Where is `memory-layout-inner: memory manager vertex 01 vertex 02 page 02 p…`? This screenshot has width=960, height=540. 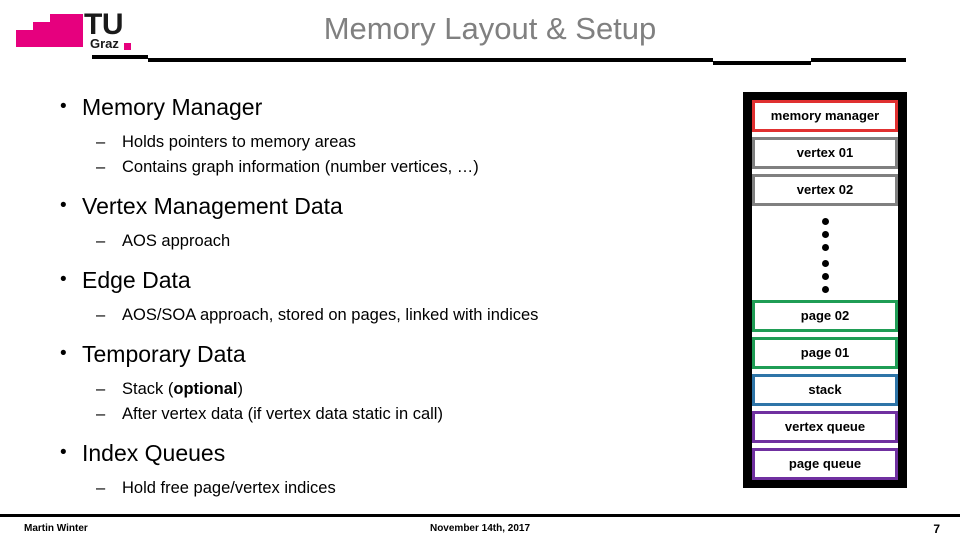 memory-layout-inner: memory manager vertex 01 vertex 02 page 02 p… is located at coordinates (825, 290).